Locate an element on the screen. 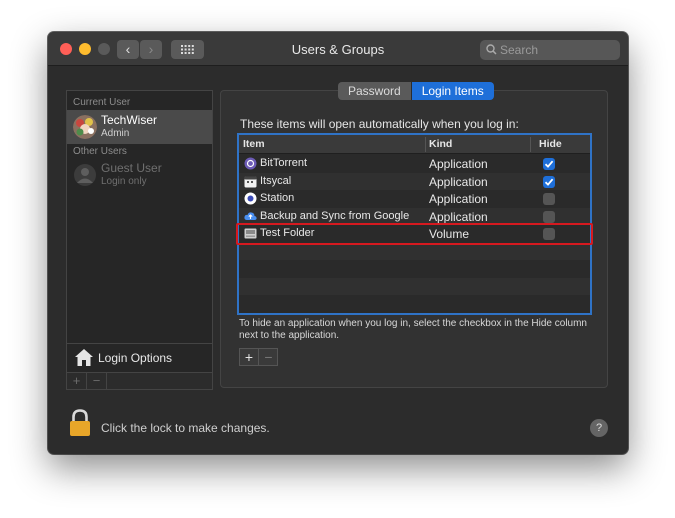 Image resolution: width=675 pixels, height=518 pixels. column-header-hide: Hide is located at coordinates (550, 144).